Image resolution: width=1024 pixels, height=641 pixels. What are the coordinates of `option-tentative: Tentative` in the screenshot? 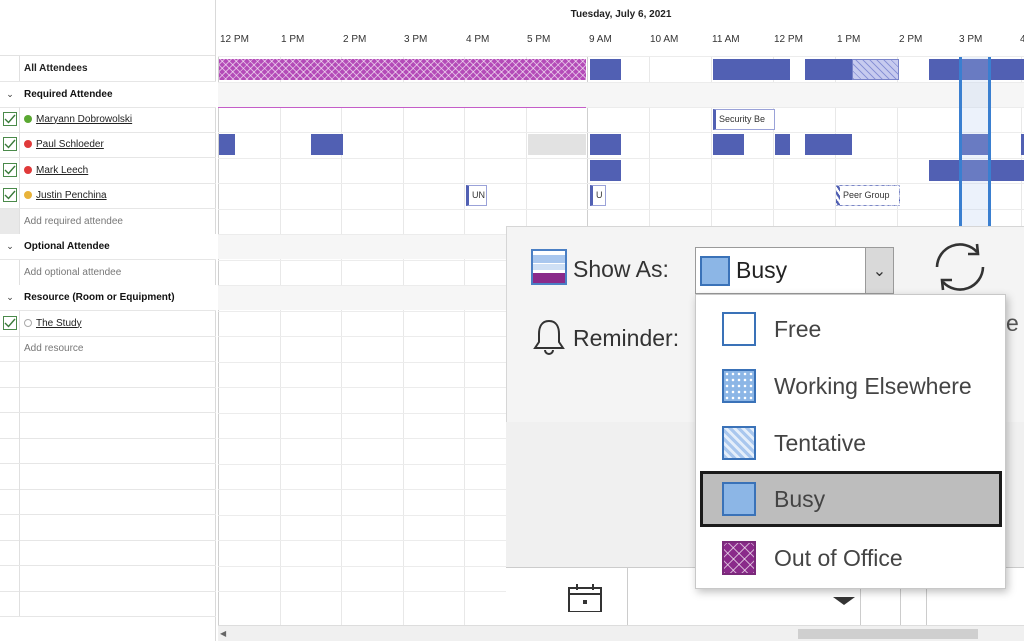 It's located at (851, 443).